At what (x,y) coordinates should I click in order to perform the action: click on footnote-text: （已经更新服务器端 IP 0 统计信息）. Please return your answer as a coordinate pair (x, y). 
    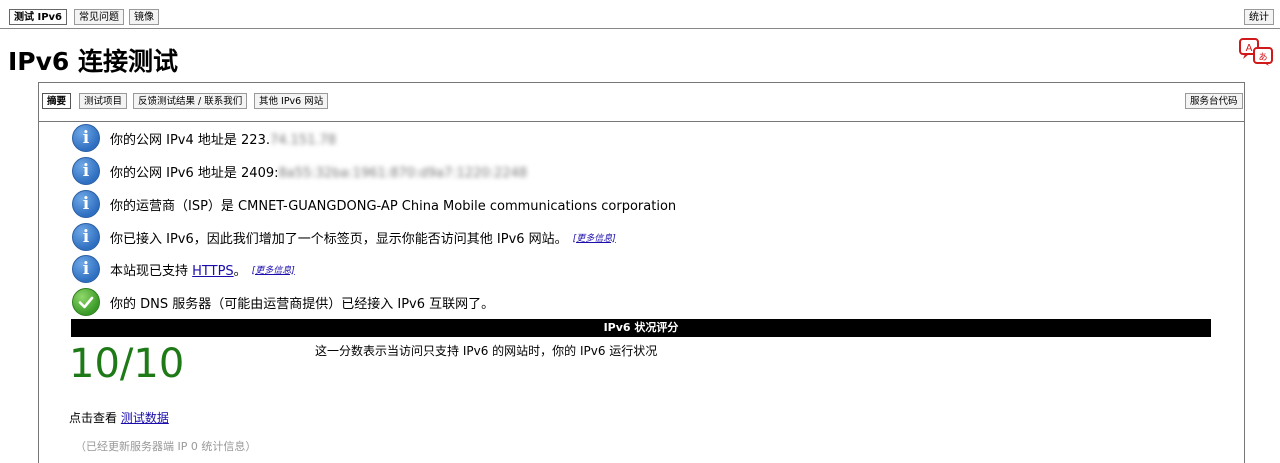
    Looking at the image, I should click on (166, 446).